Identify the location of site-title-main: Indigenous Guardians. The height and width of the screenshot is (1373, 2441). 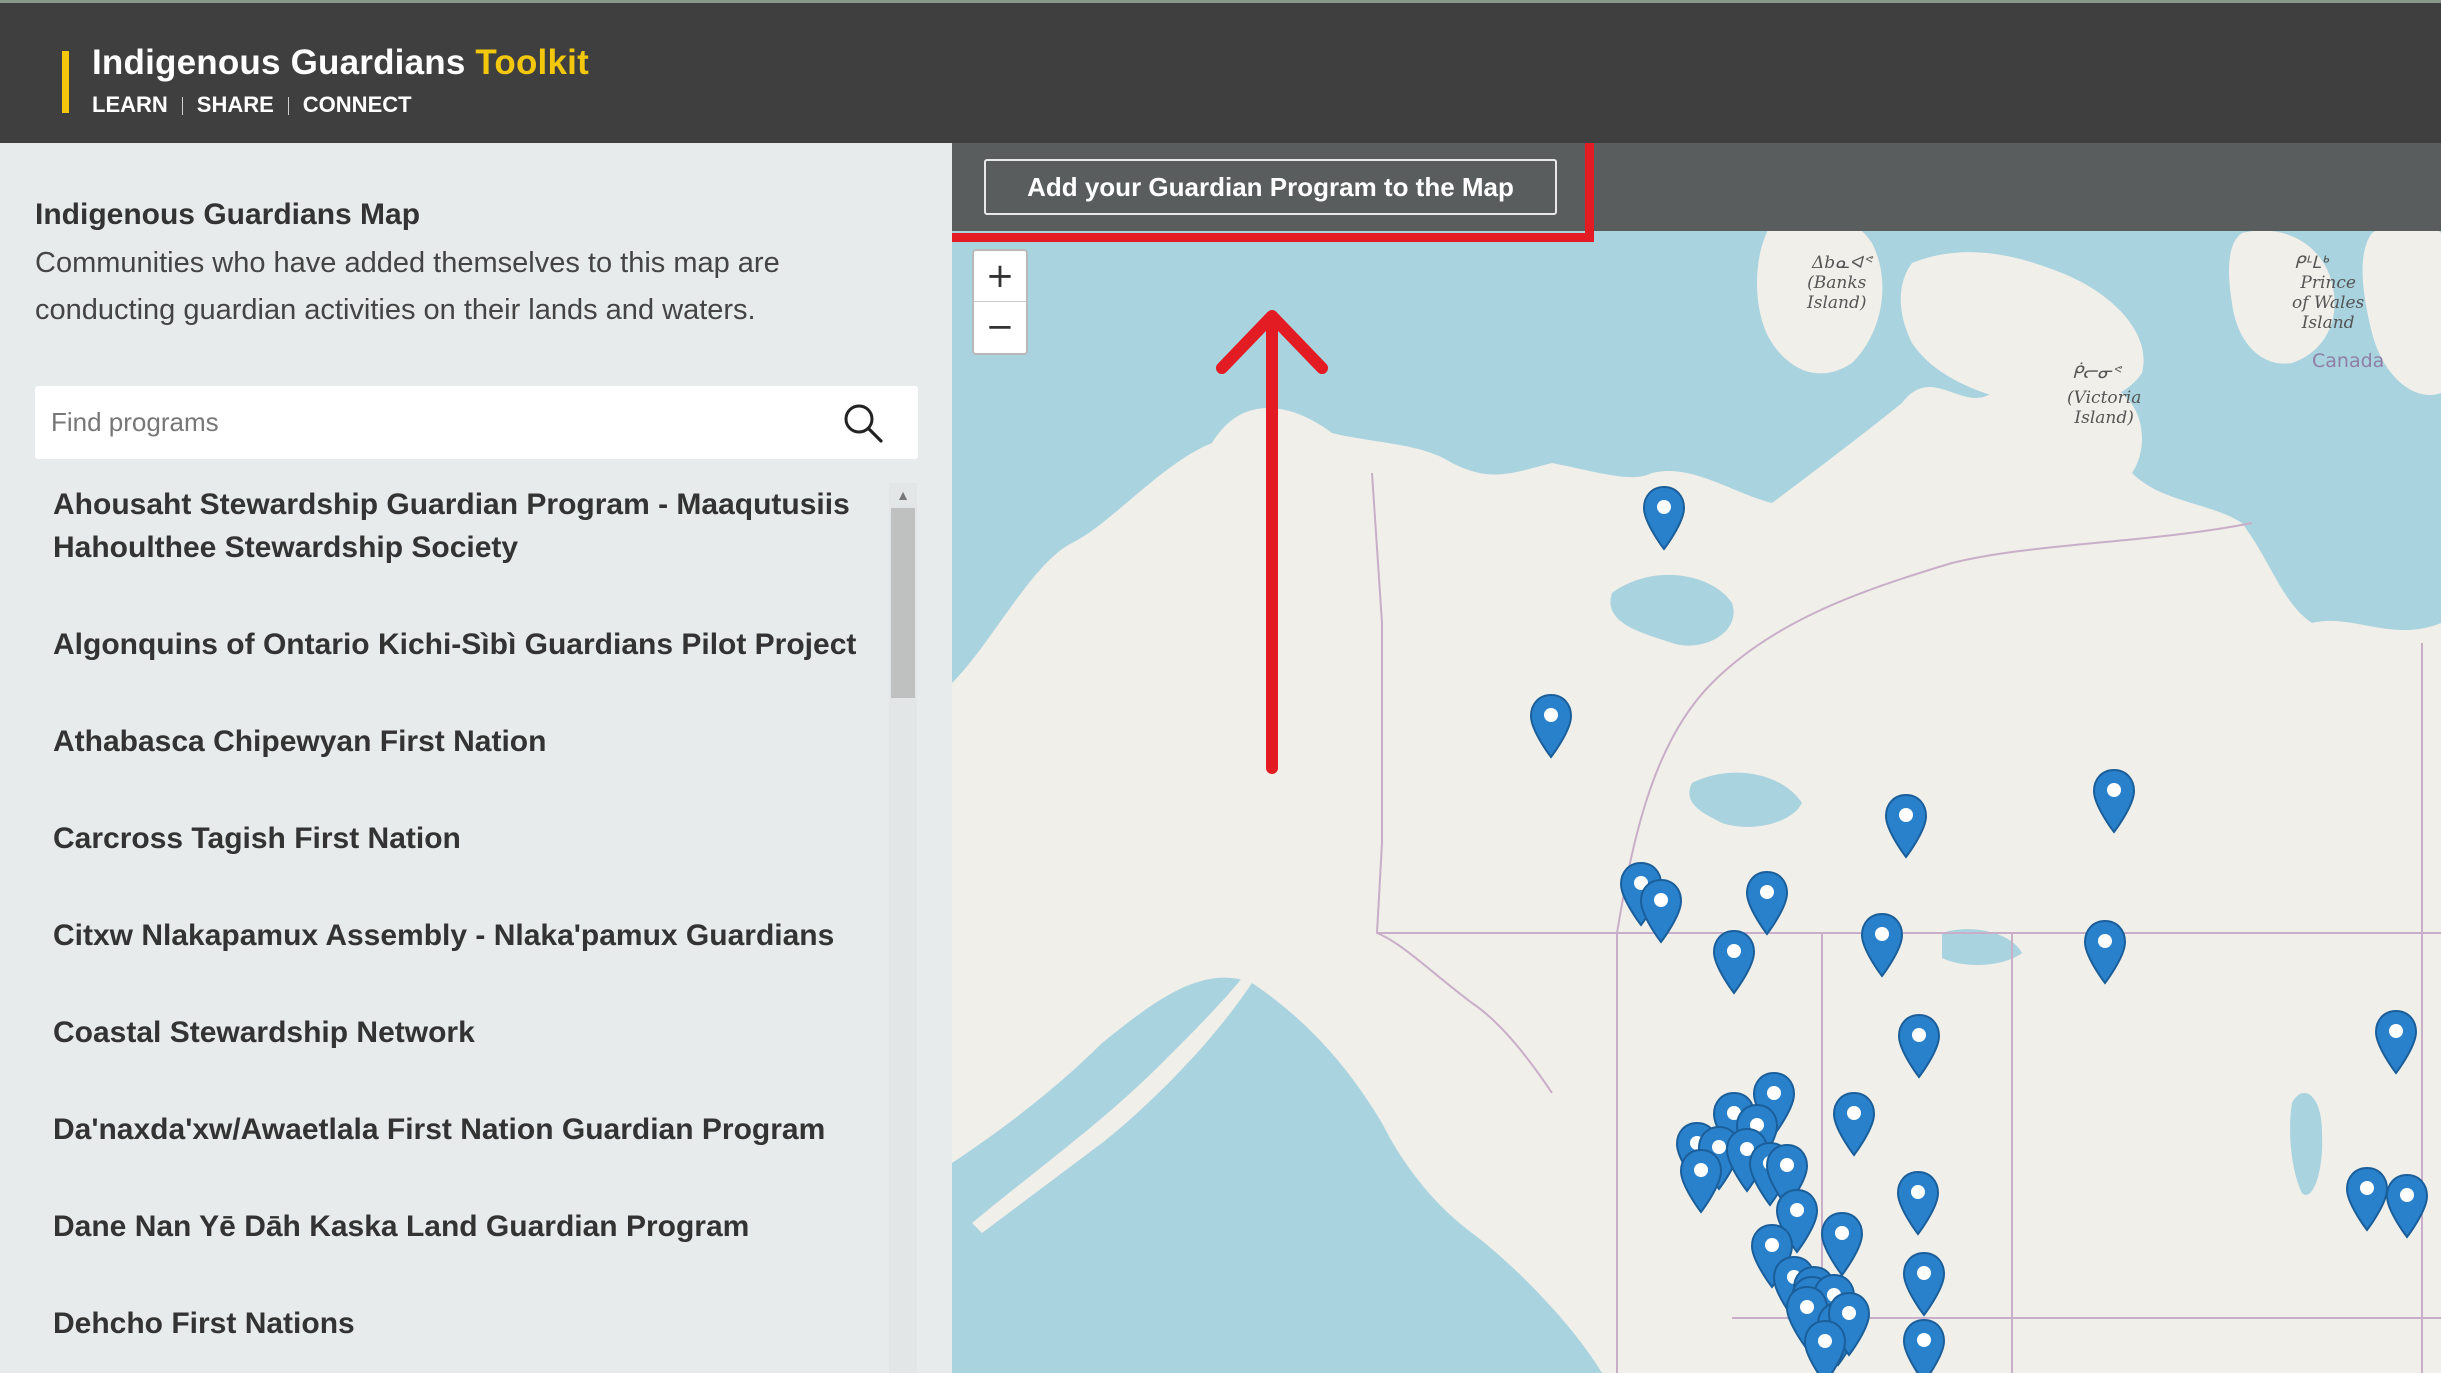
(279, 62).